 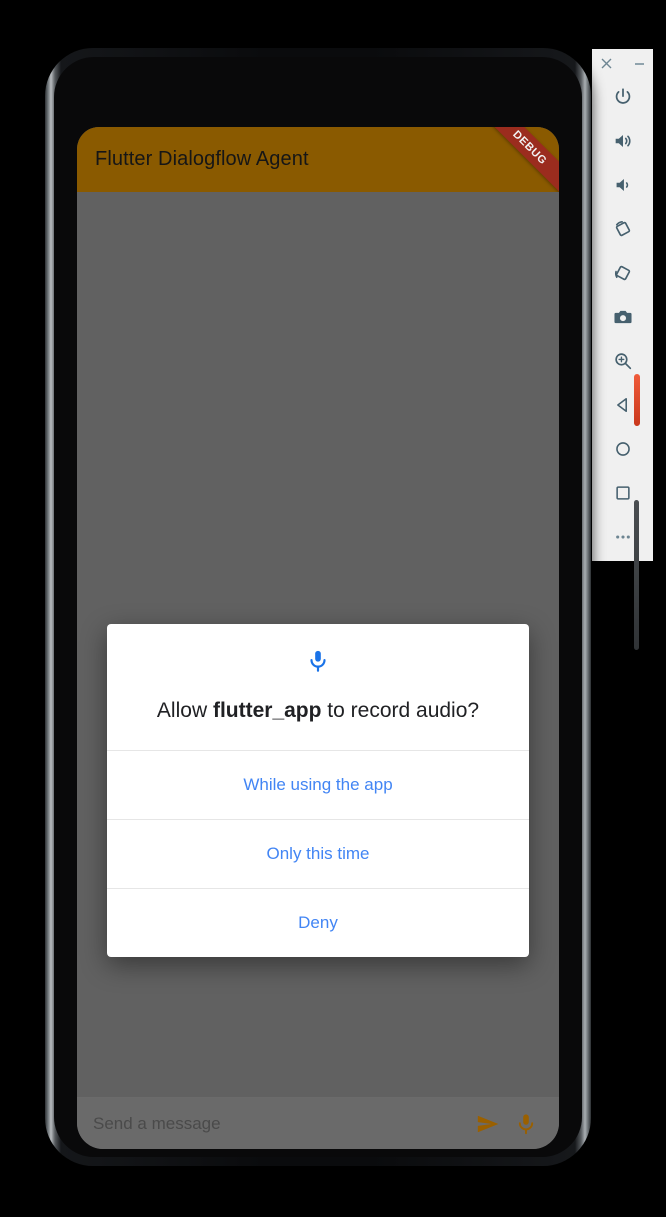 What do you see at coordinates (622, 61) in the screenshot?
I see `window-controls` at bounding box center [622, 61].